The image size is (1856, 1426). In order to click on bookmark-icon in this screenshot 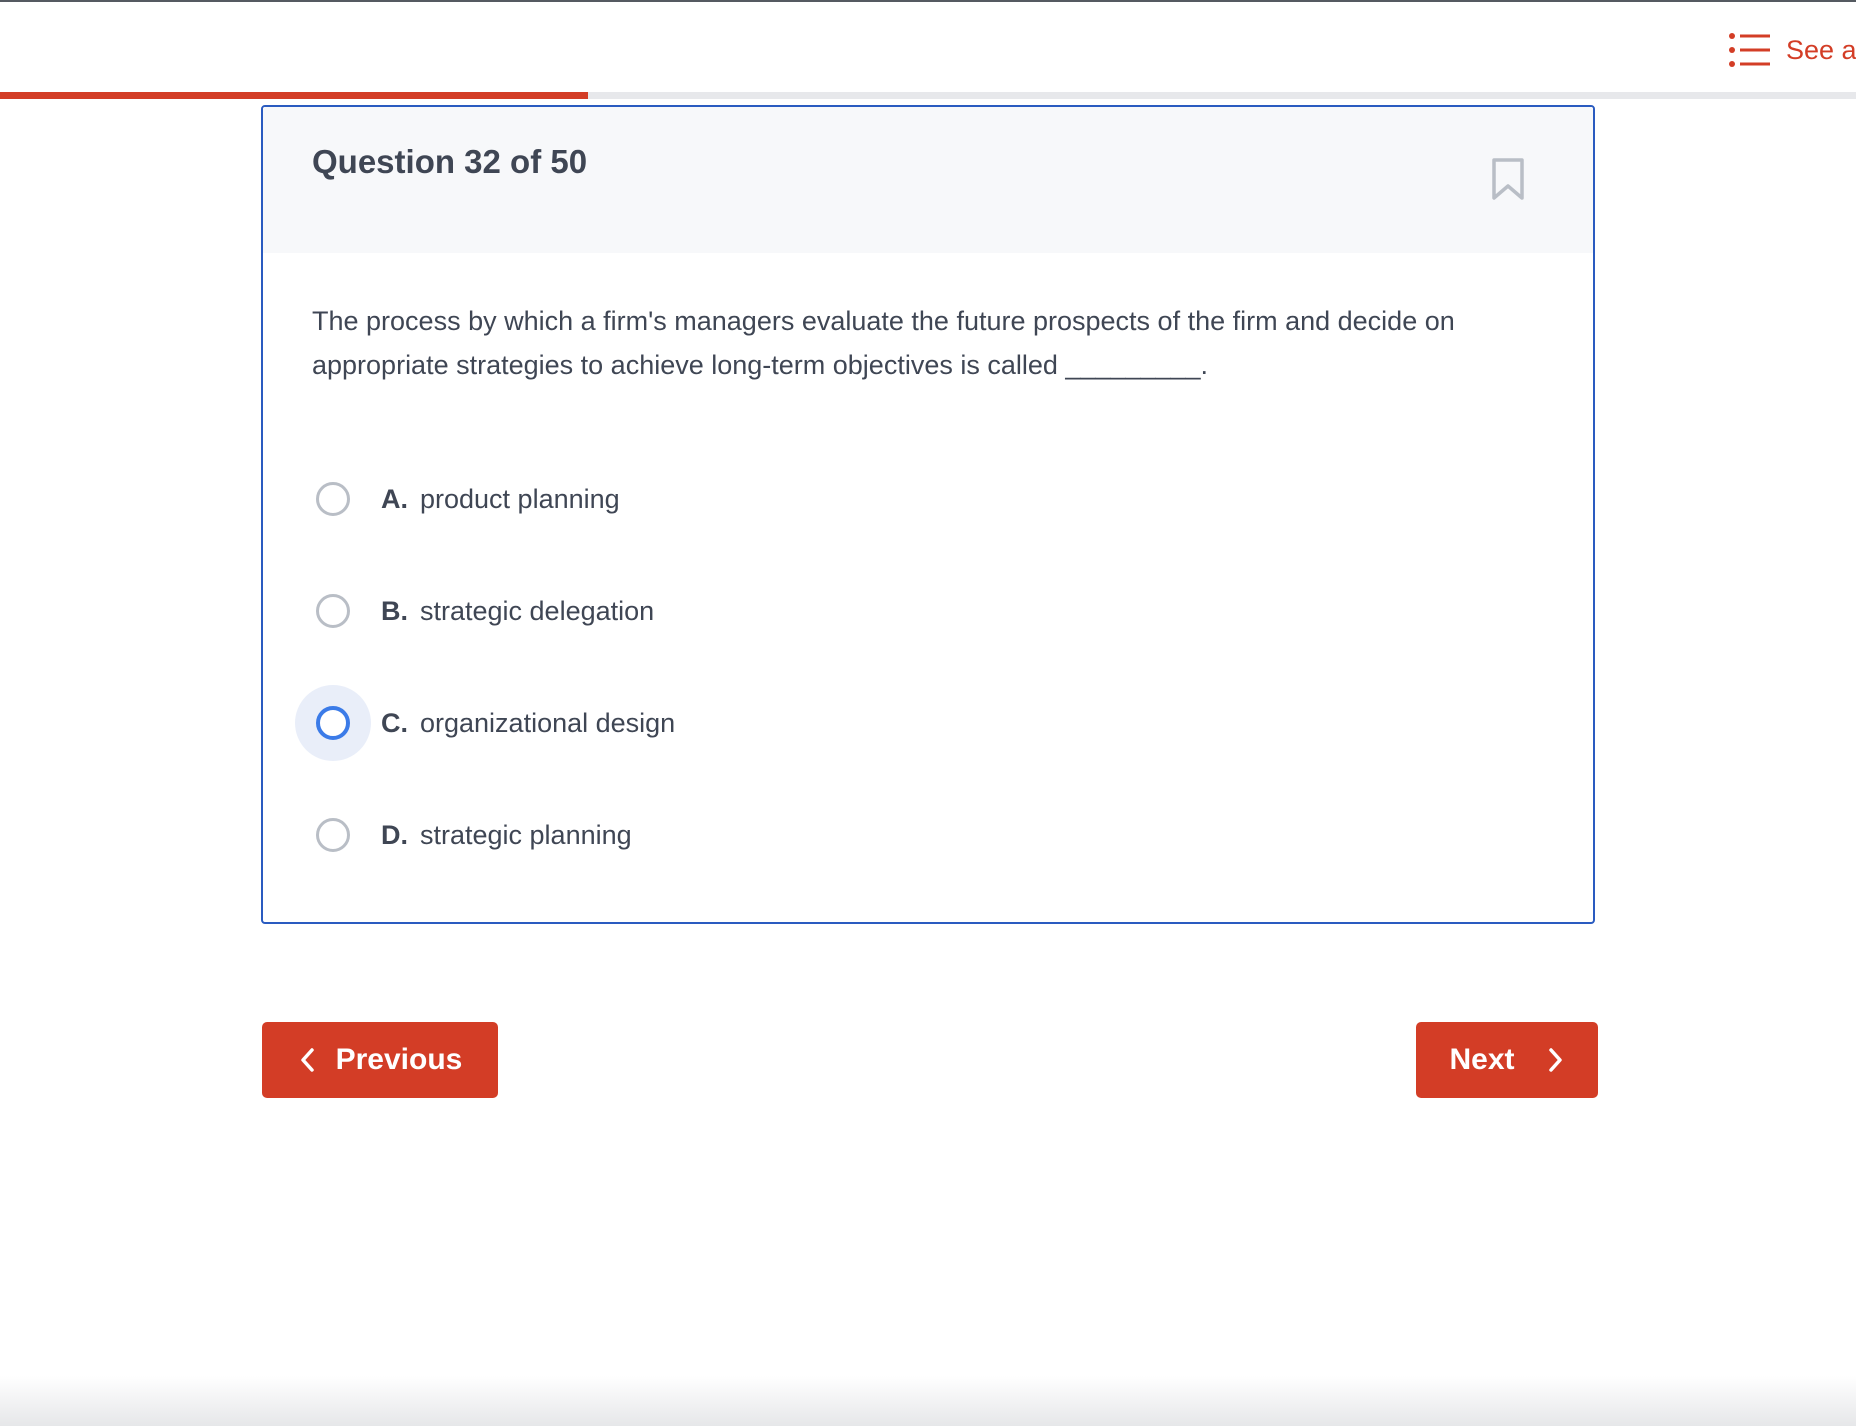, I will do `click(1508, 179)`.